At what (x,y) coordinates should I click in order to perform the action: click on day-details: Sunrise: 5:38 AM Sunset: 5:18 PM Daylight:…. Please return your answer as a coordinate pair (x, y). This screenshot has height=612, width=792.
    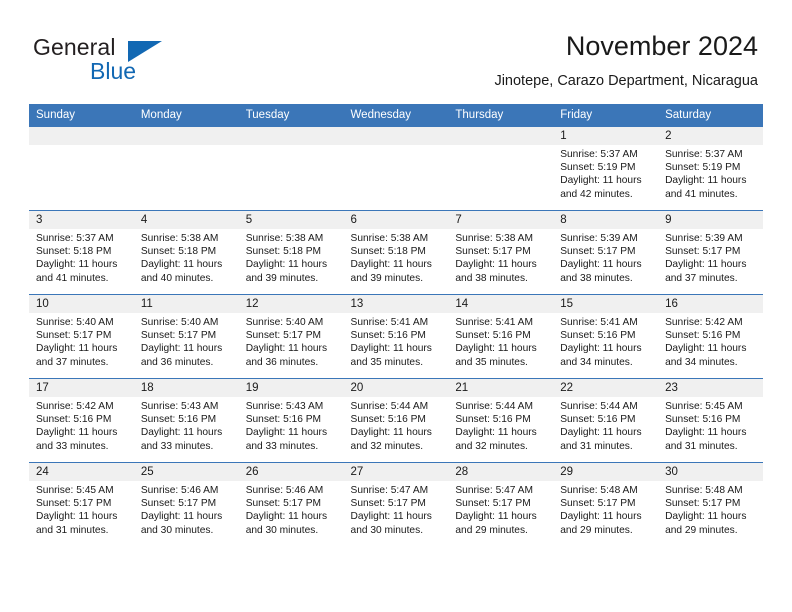
    Looking at the image, I should click on (291, 257).